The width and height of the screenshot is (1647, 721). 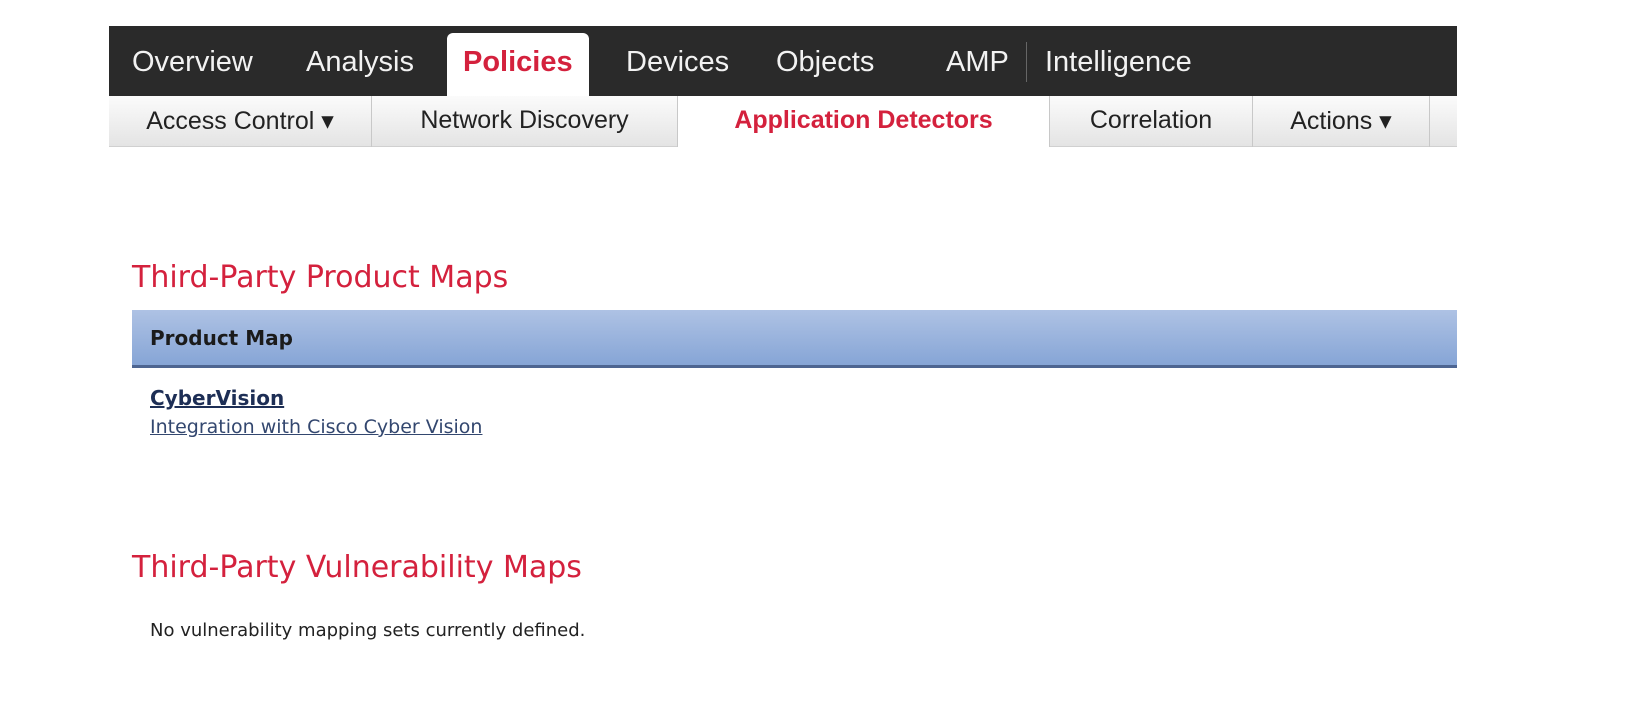 I want to click on subnav-correlation: Correlation, so click(x=1151, y=121).